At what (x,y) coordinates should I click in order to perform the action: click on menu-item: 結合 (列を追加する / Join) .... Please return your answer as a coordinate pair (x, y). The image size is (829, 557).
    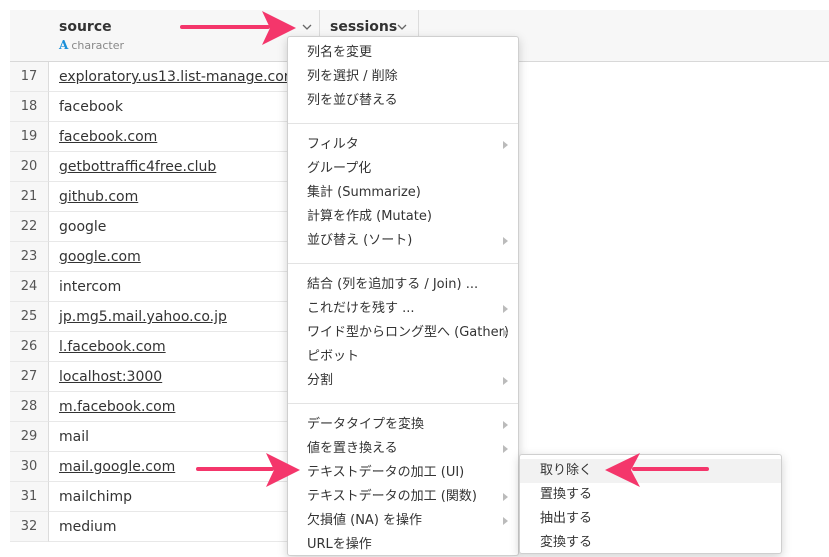
    Looking at the image, I should click on (403, 285).